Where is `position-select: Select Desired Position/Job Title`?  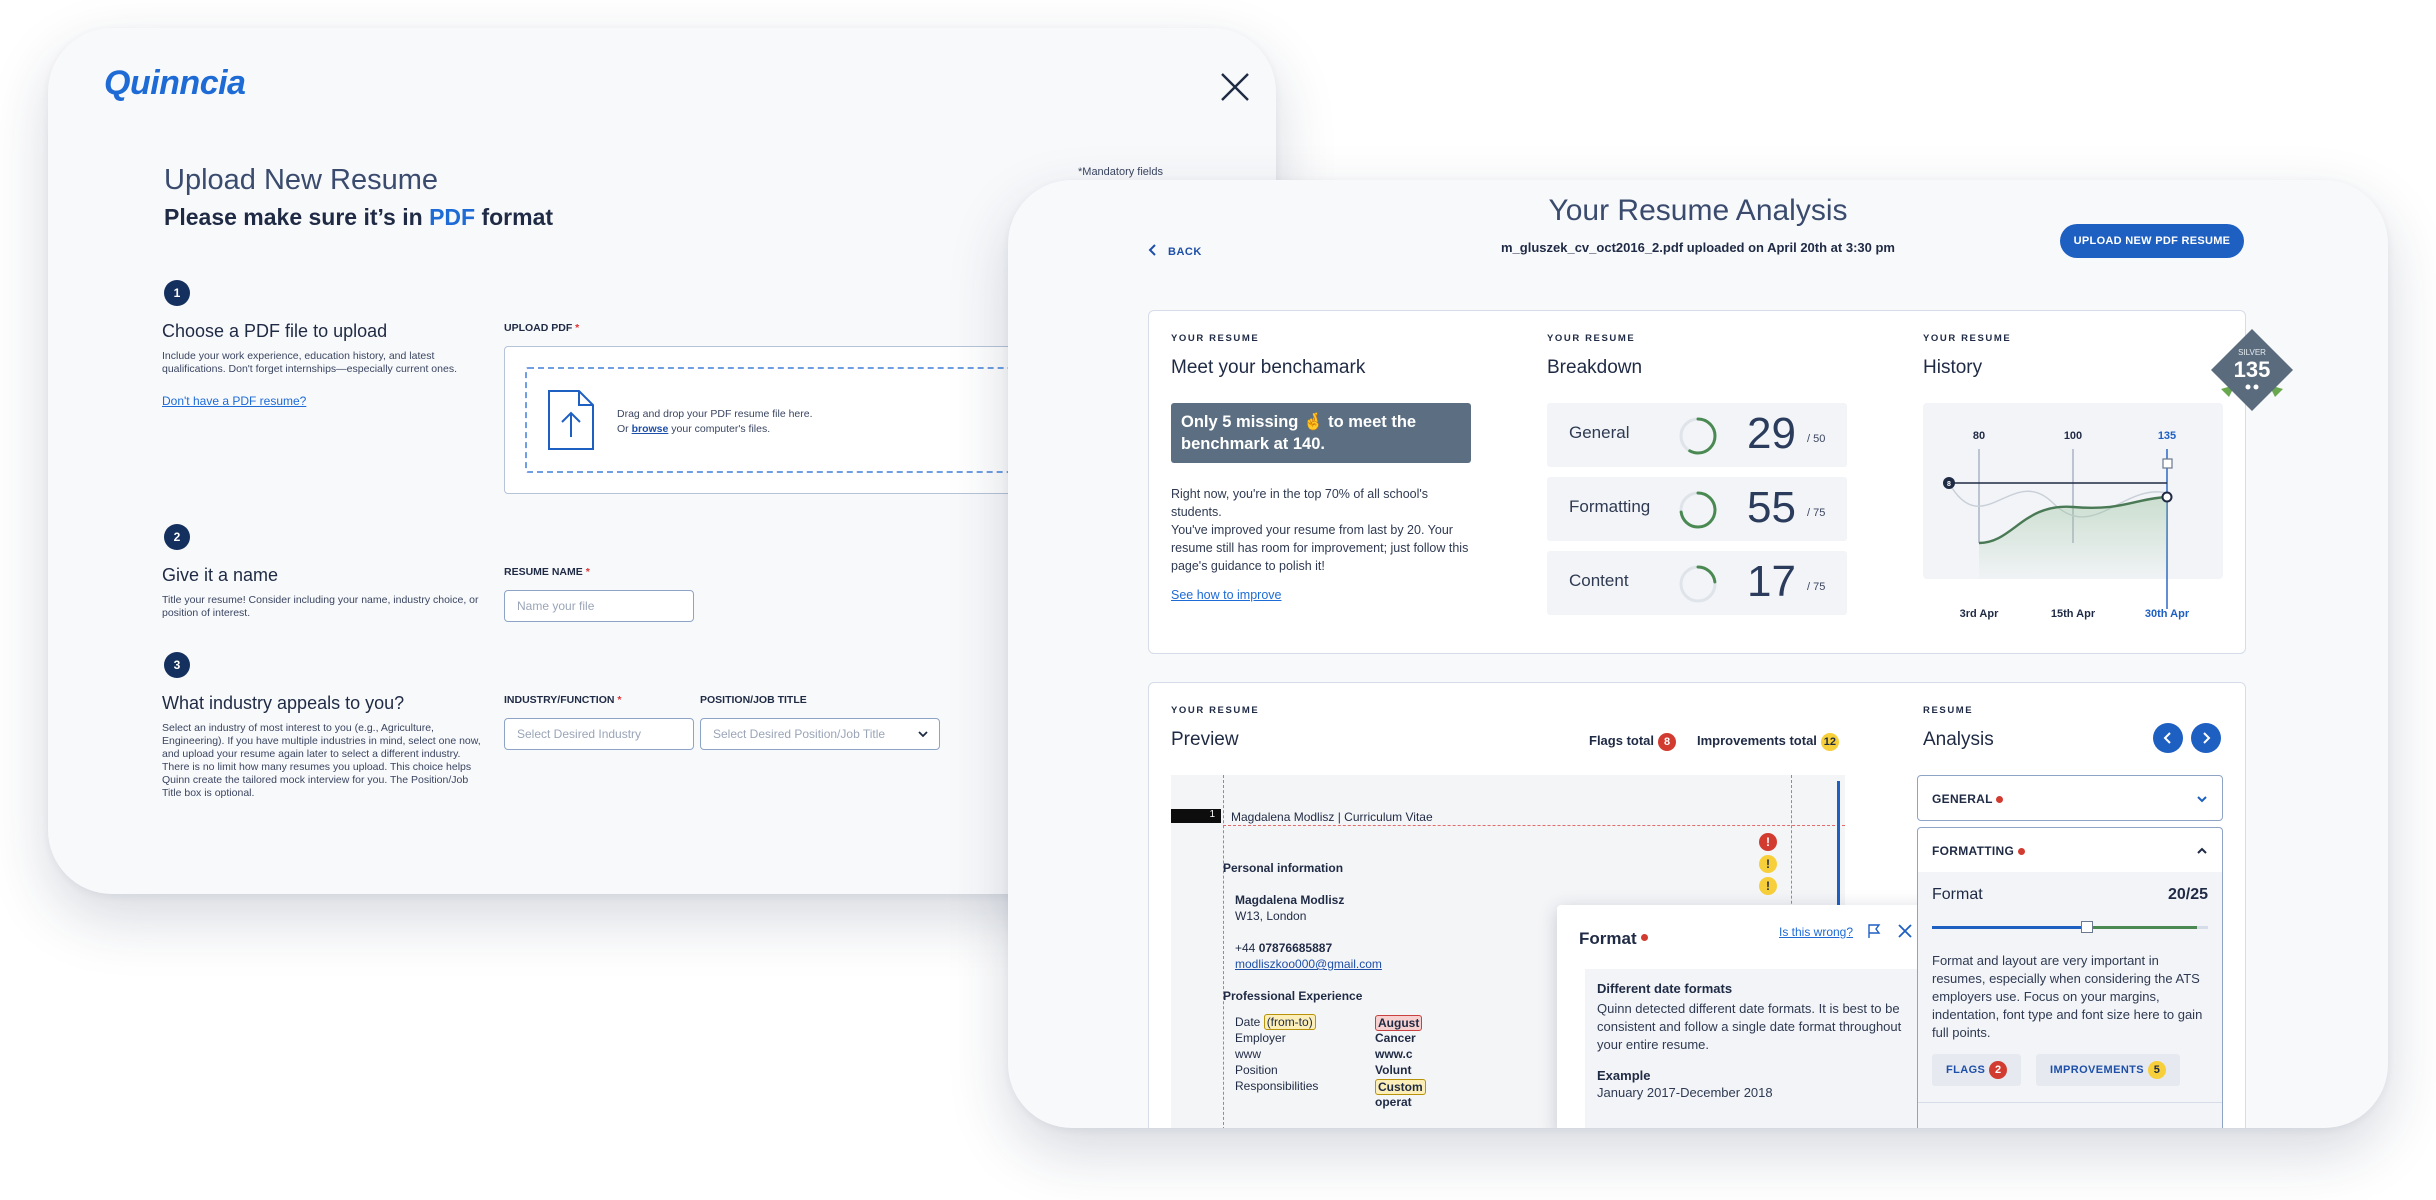
position-select: Select Desired Position/Job Title is located at coordinates (820, 734).